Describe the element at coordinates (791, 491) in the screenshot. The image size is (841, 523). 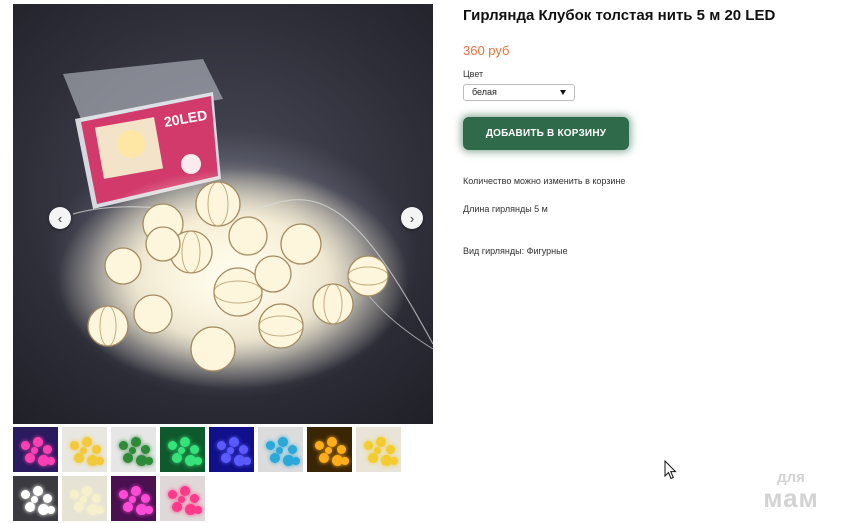
I see `site-watermark-logo: для мам` at that location.